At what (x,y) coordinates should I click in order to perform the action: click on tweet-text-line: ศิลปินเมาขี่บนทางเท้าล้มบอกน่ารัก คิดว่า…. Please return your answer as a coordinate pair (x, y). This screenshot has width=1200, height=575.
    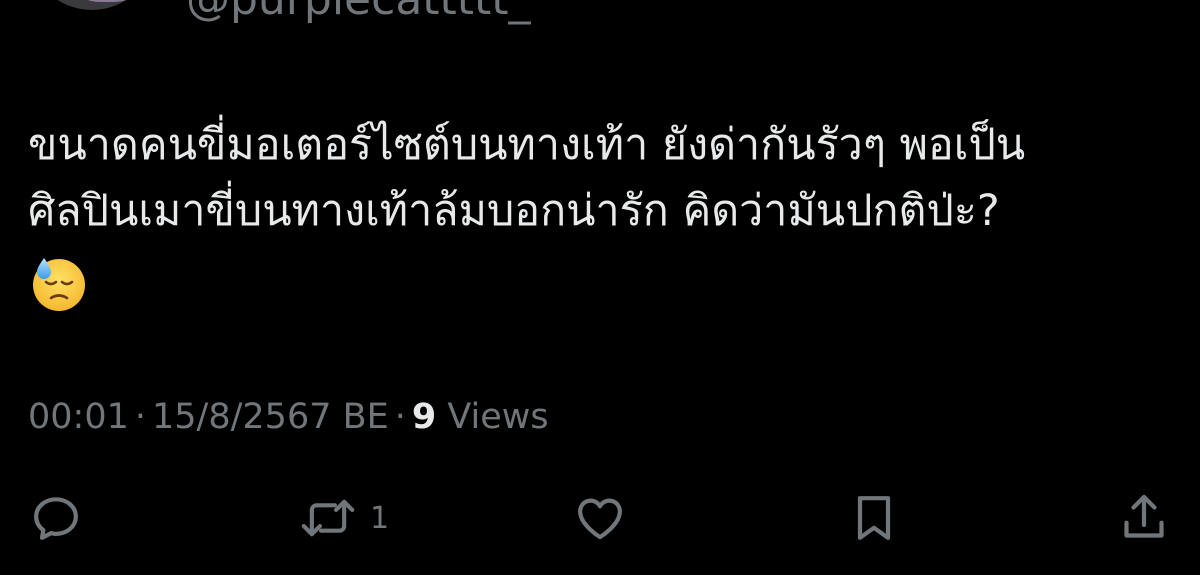
    Looking at the image, I should click on (514, 211).